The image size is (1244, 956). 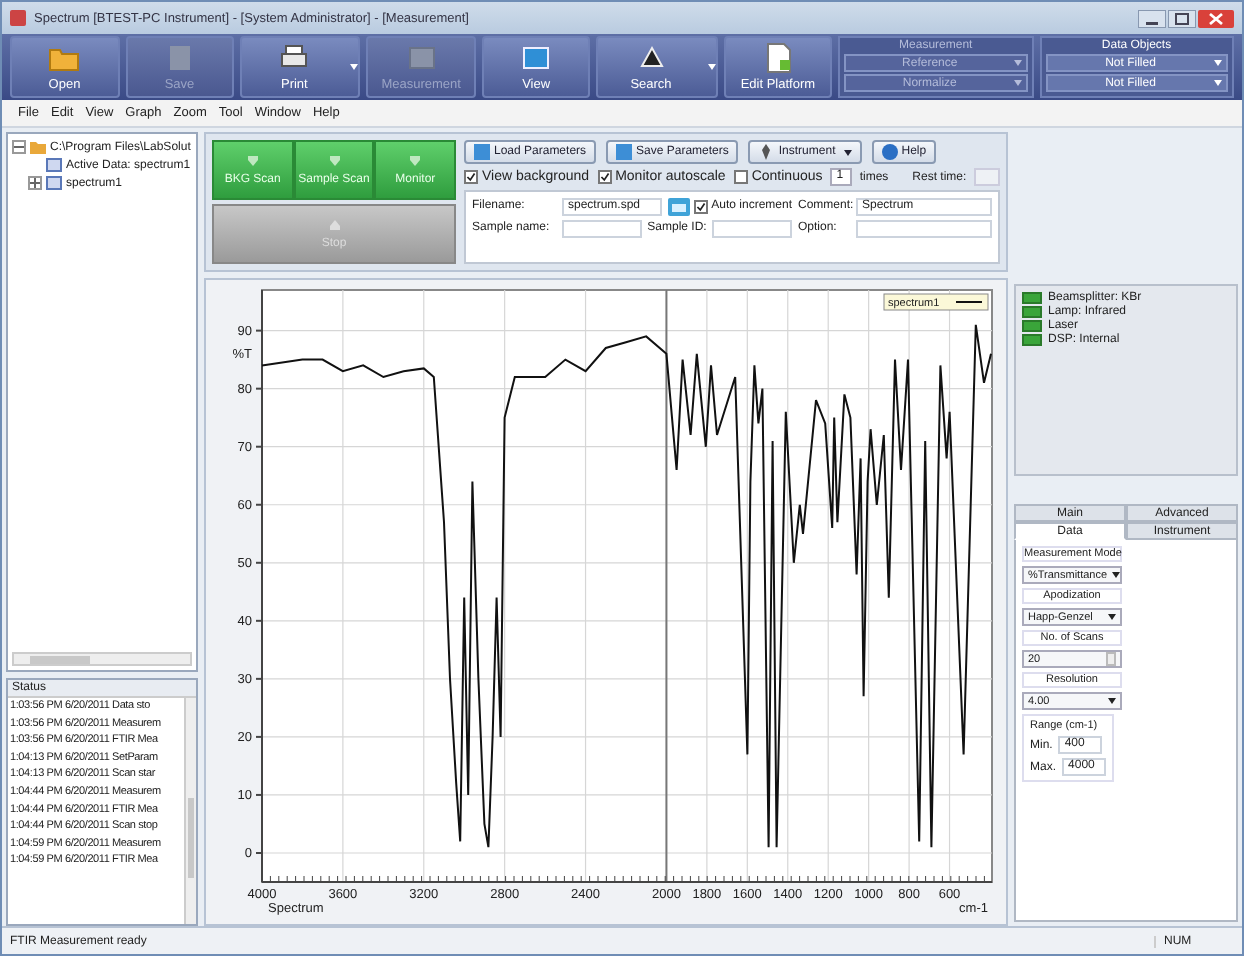 What do you see at coordinates (1182, 18) in the screenshot?
I see `maximize-icon` at bounding box center [1182, 18].